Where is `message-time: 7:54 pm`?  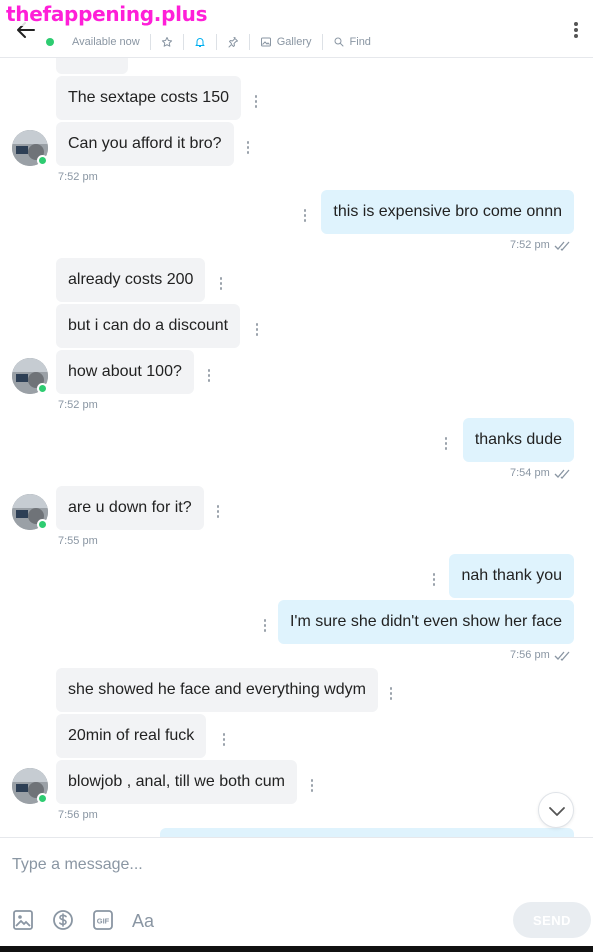
message-time: 7:54 pm is located at coordinates (530, 473).